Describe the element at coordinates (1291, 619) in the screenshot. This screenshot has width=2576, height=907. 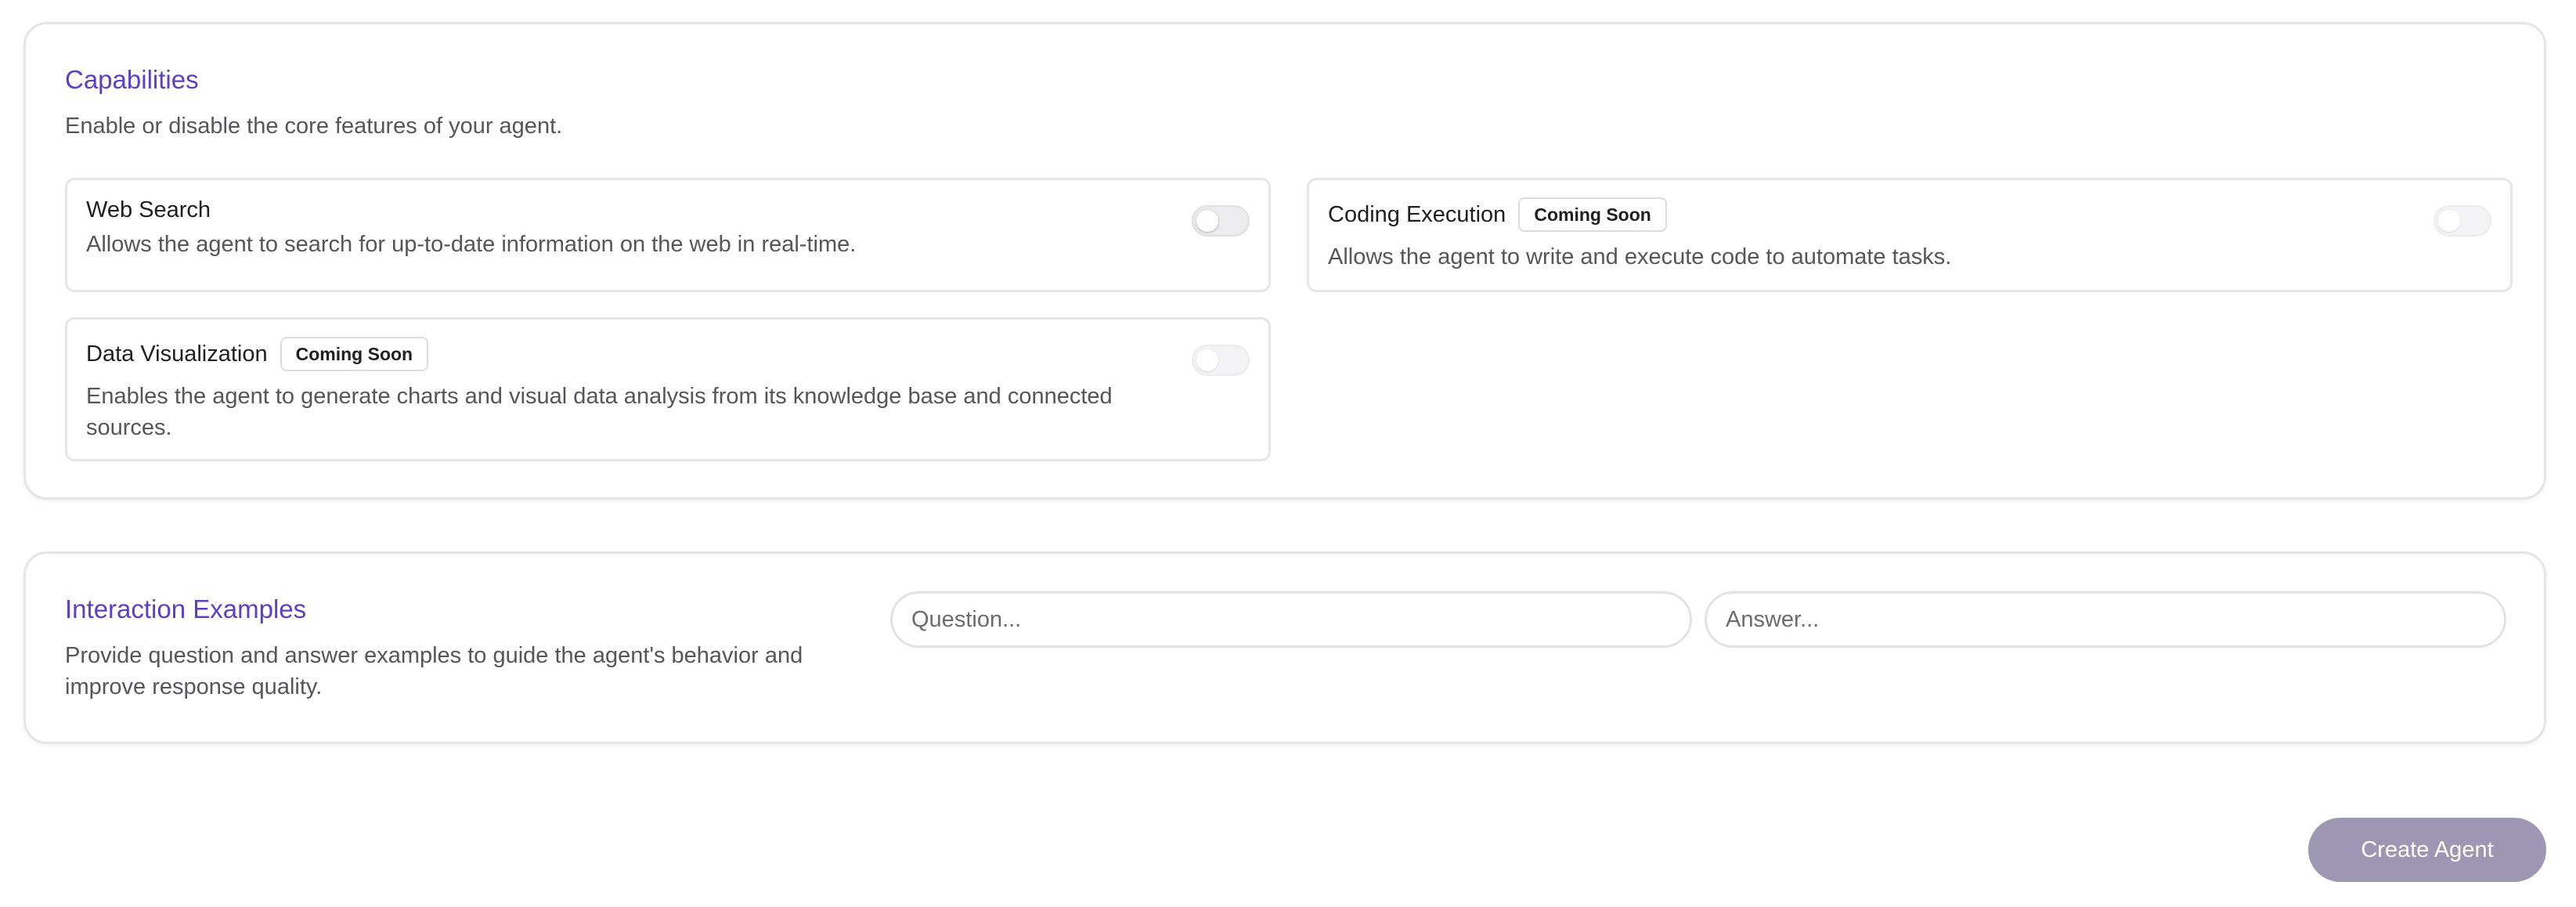
I see `question-input` at that location.